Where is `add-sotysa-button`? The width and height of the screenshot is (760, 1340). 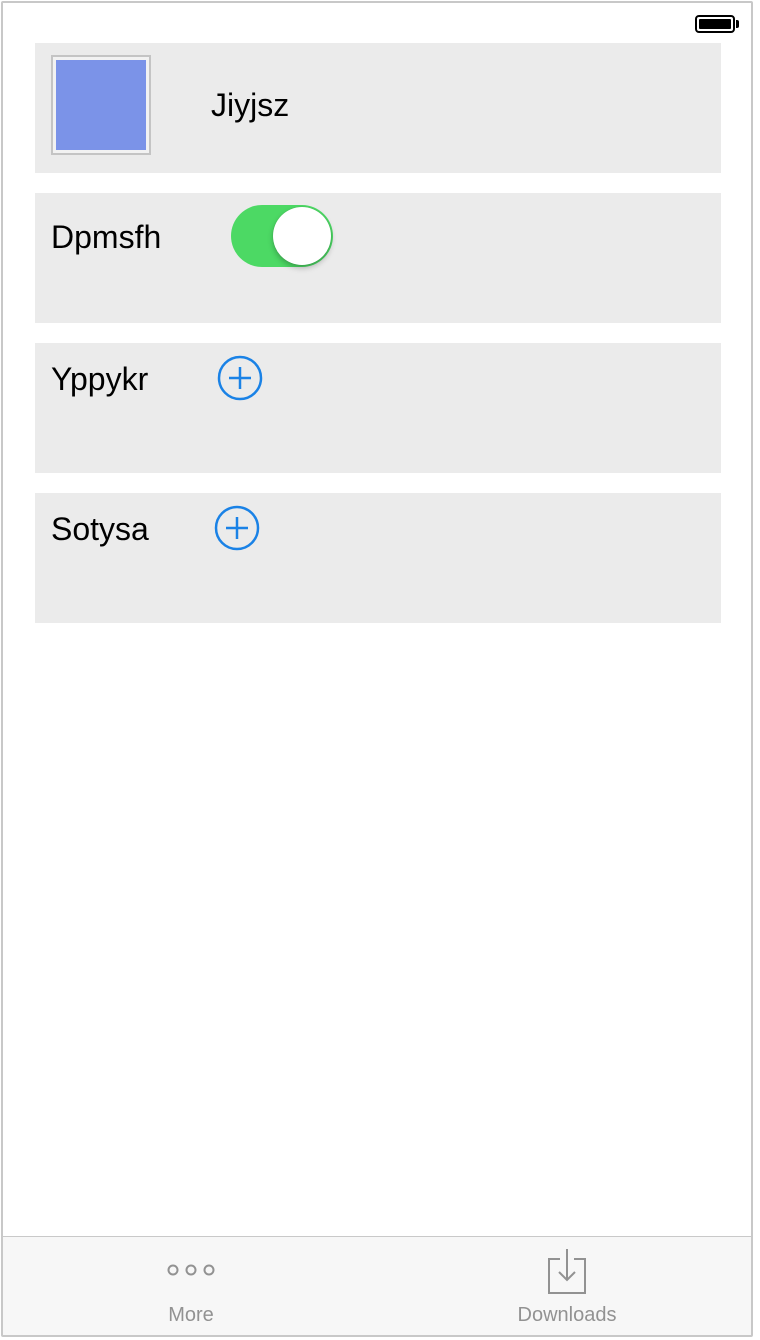
add-sotysa-button is located at coordinates (237, 528).